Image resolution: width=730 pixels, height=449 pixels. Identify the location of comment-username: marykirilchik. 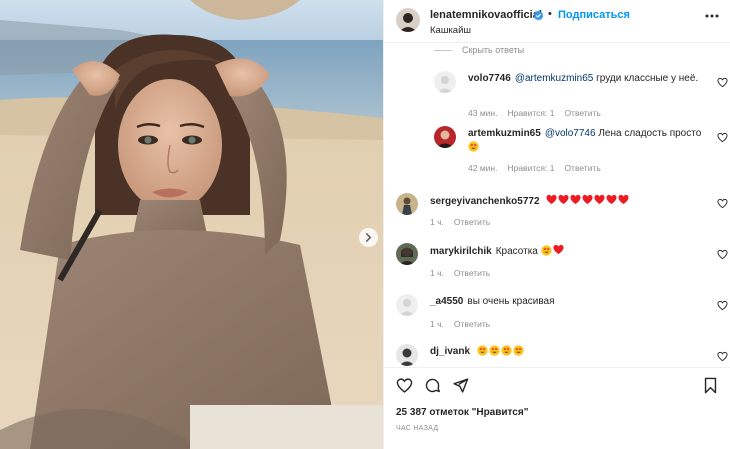
(461, 251).